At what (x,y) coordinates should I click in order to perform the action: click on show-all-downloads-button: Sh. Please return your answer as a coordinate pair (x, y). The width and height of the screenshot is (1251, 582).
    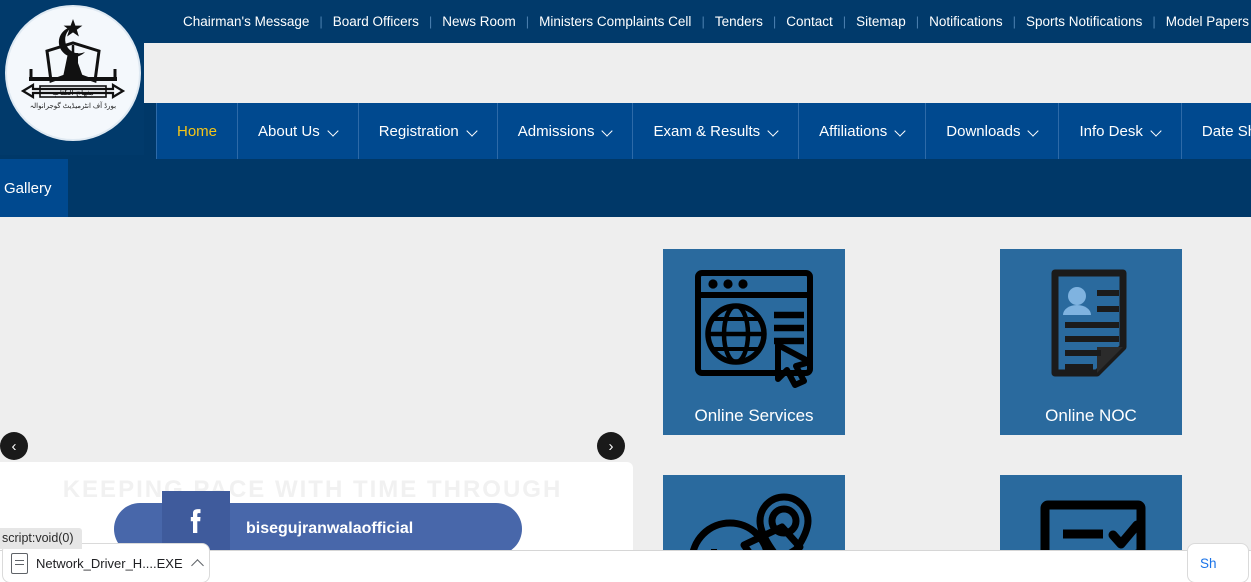
    Looking at the image, I should click on (1218, 562).